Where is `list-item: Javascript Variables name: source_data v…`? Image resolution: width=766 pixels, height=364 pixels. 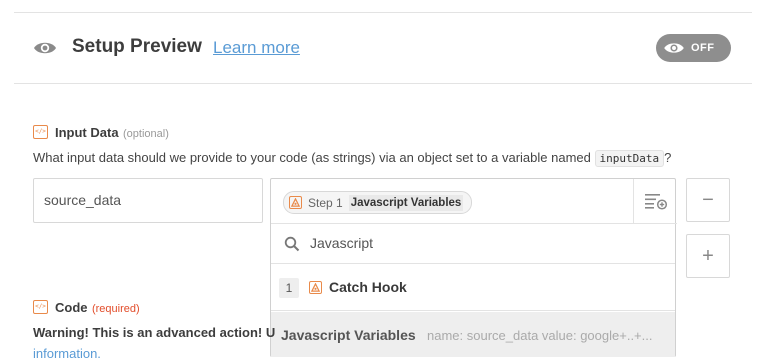 list-item: Javascript Variables name: source_data v… is located at coordinates (473, 334).